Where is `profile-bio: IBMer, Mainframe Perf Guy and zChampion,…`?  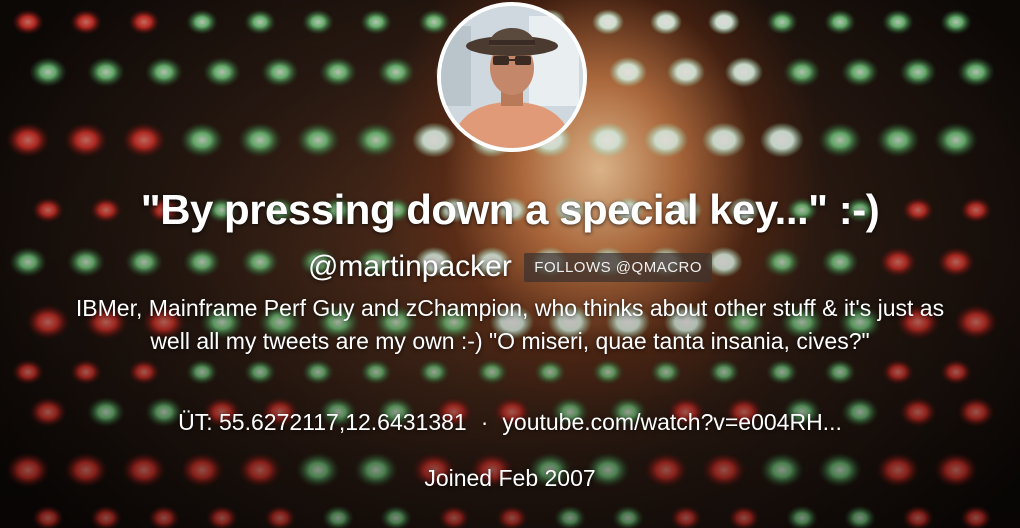 profile-bio: IBMer, Mainframe Perf Guy and zChampion,… is located at coordinates (510, 324).